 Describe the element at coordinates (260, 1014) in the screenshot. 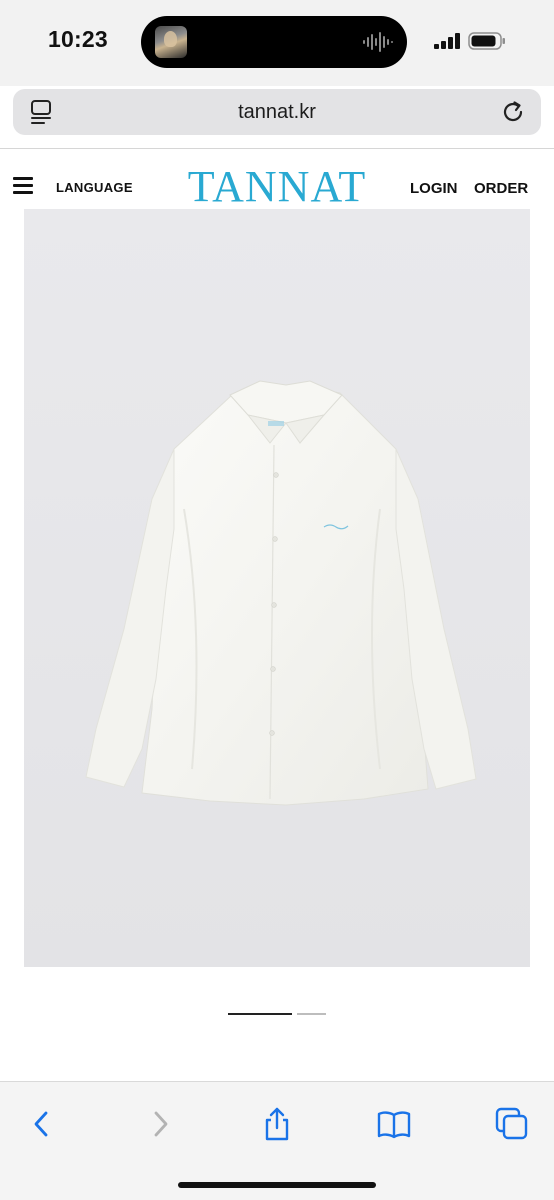

I see `carousel-indicator-active` at that location.